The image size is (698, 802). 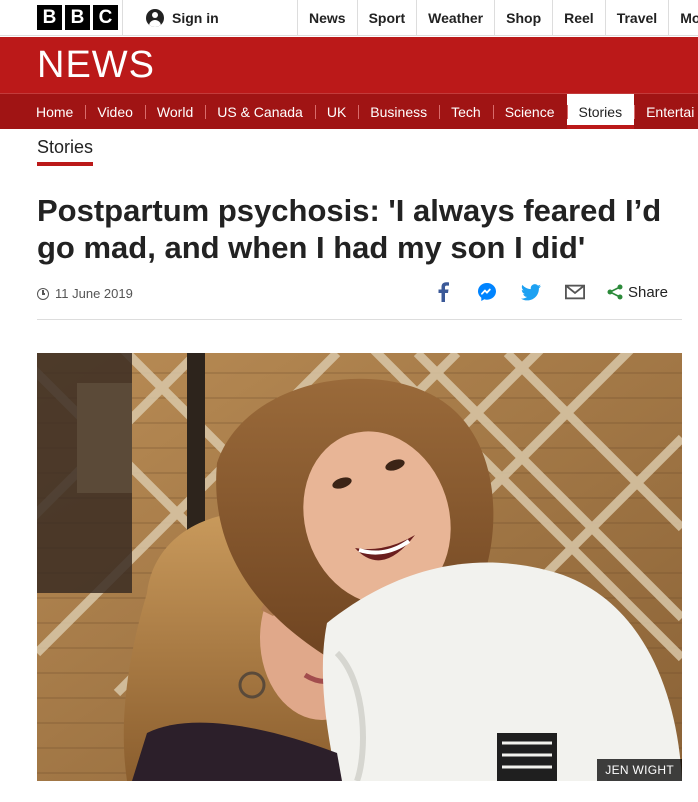 I want to click on section-nav-uk: UK, so click(x=336, y=111).